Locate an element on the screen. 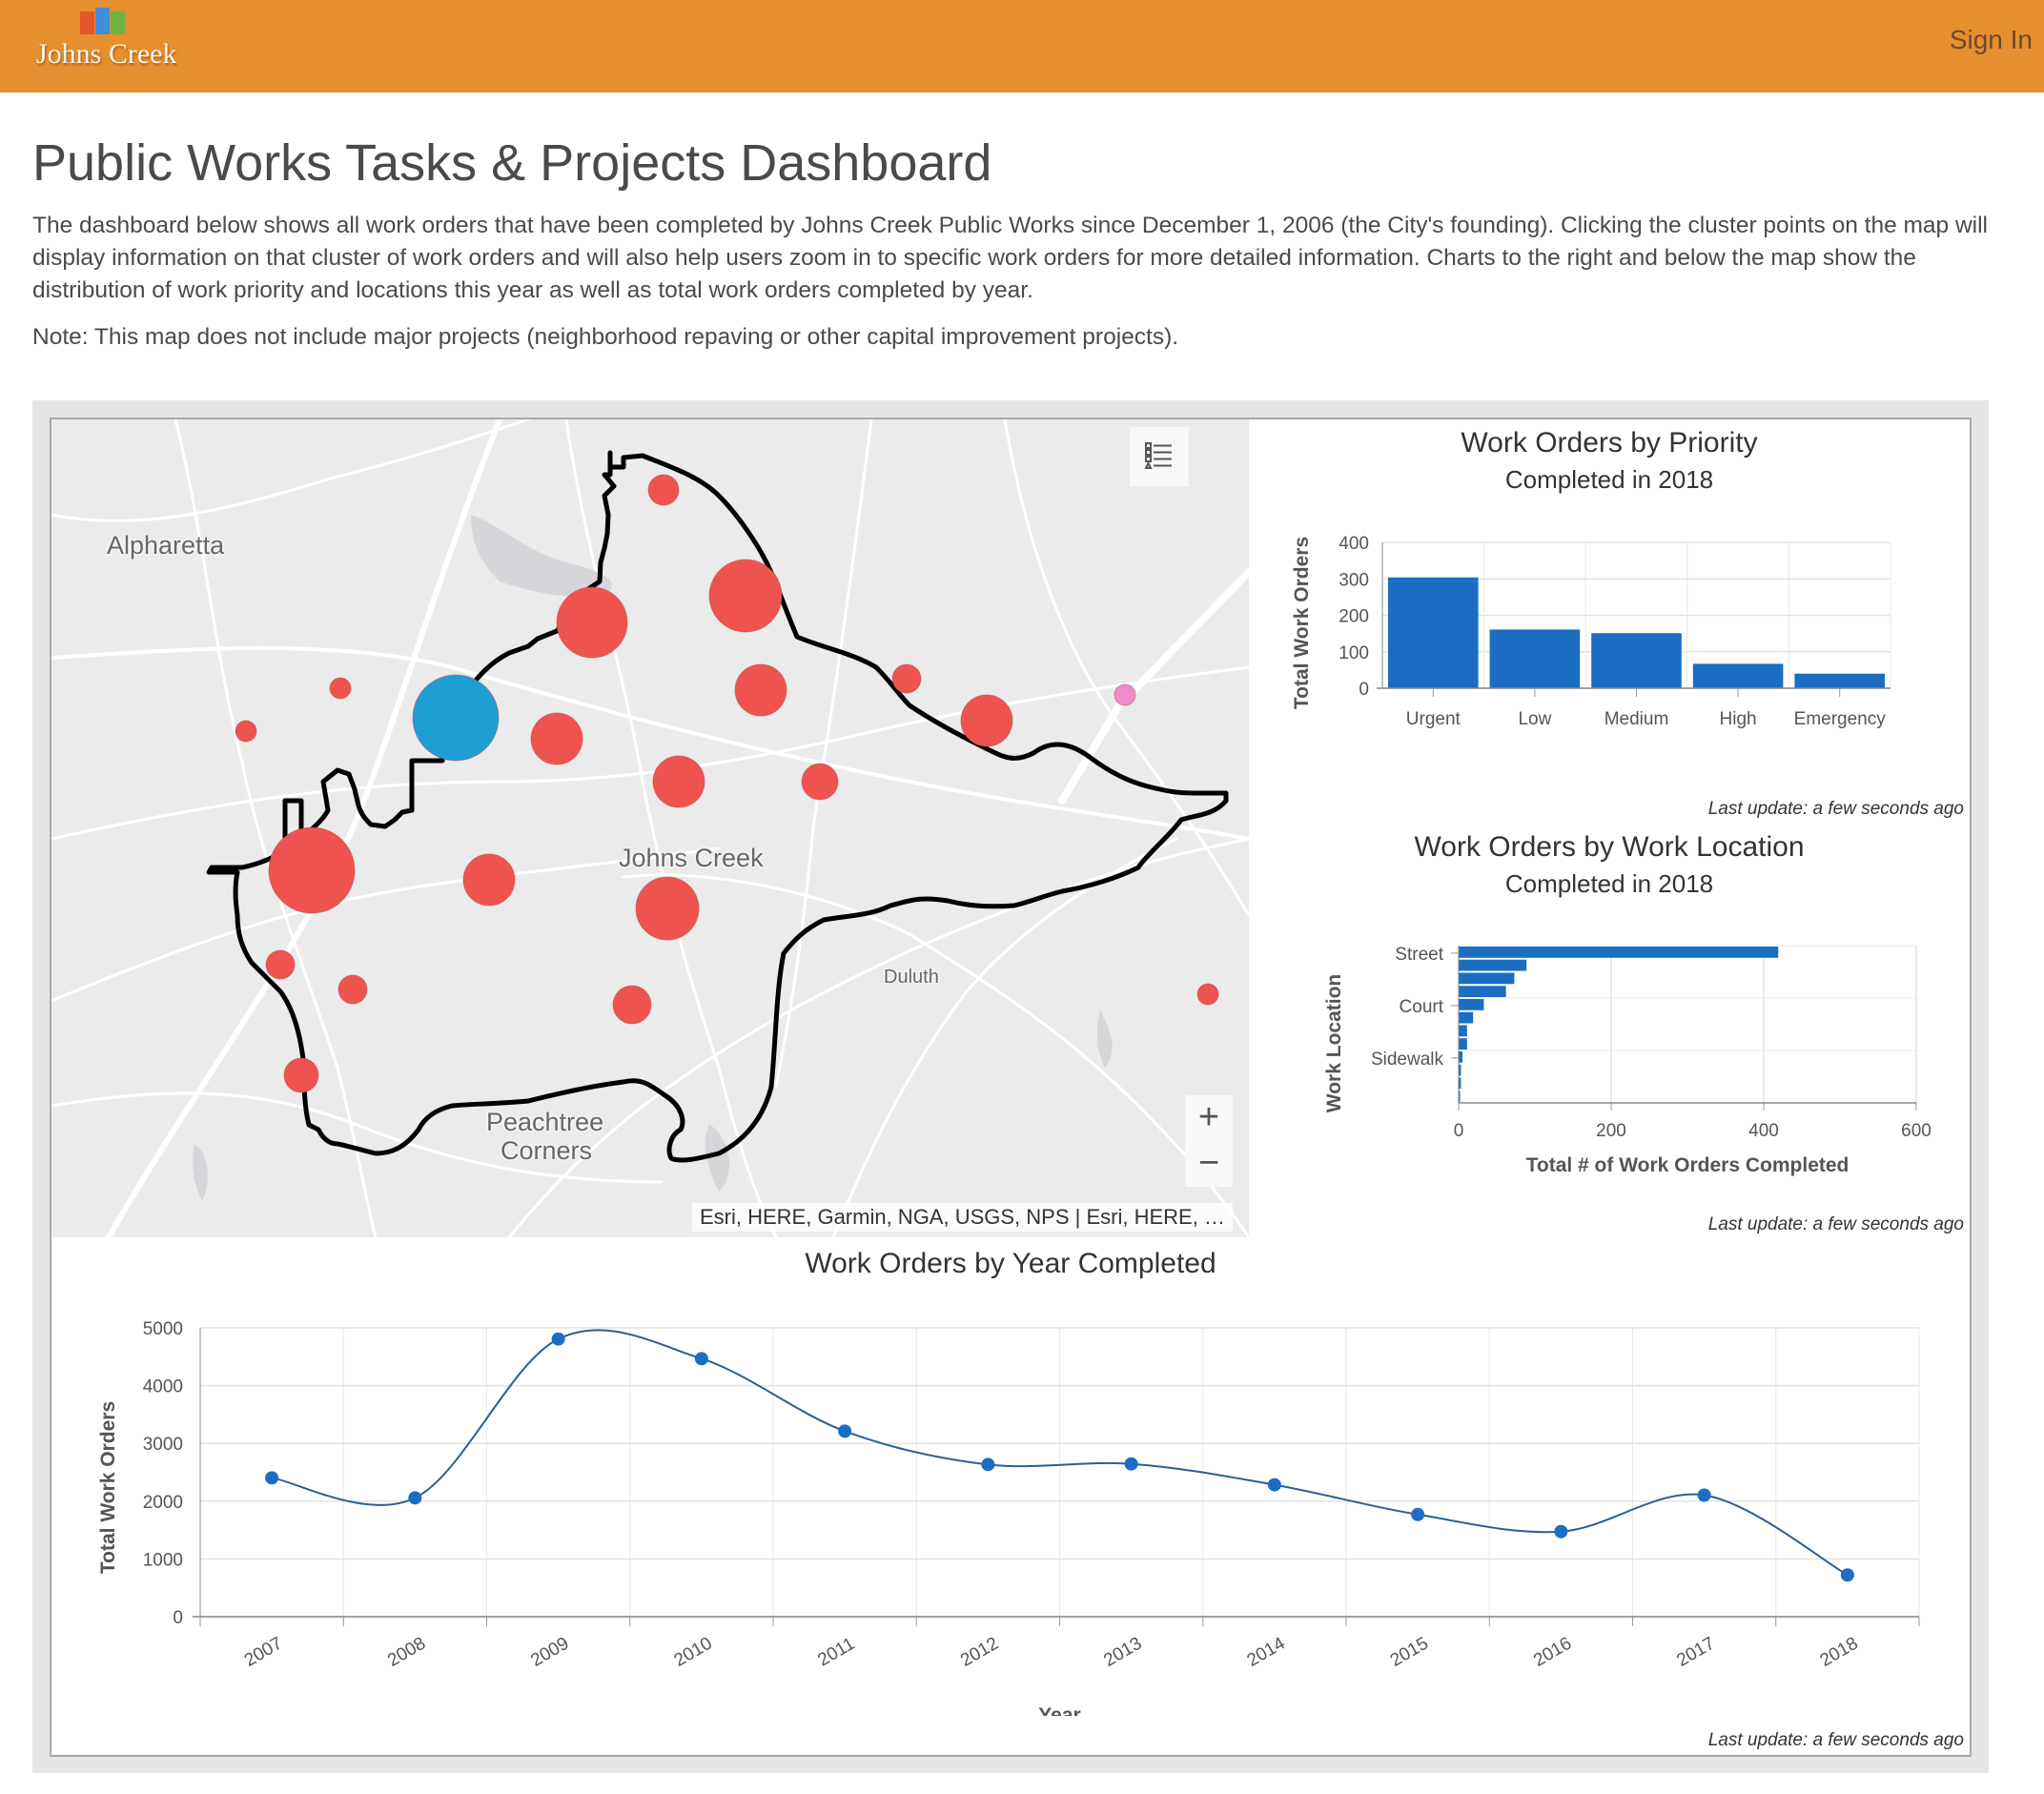 The width and height of the screenshot is (2044, 1794). y-tick-label: 3000 is located at coordinates (163, 1445).